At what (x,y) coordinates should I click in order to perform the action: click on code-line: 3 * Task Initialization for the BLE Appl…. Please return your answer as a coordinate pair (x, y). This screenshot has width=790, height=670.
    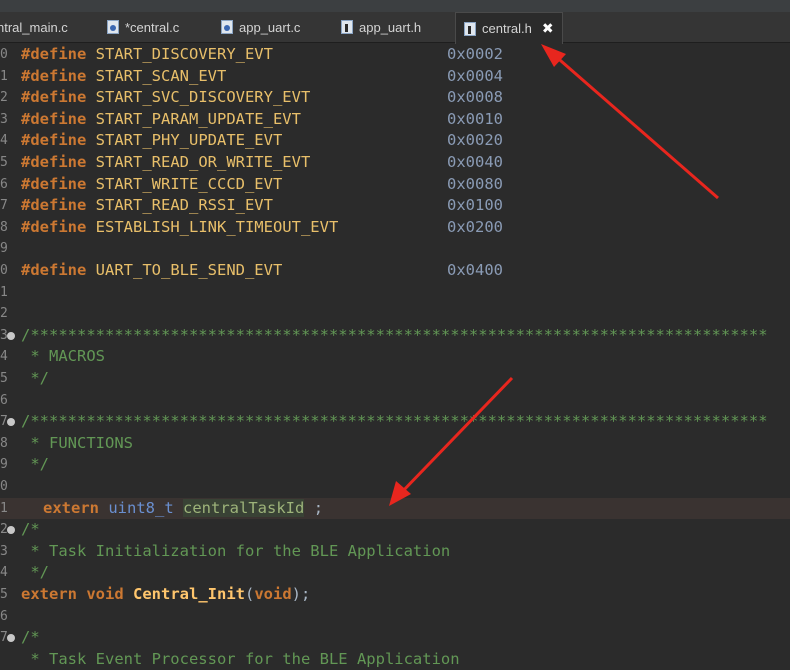
    Looking at the image, I should click on (395, 552).